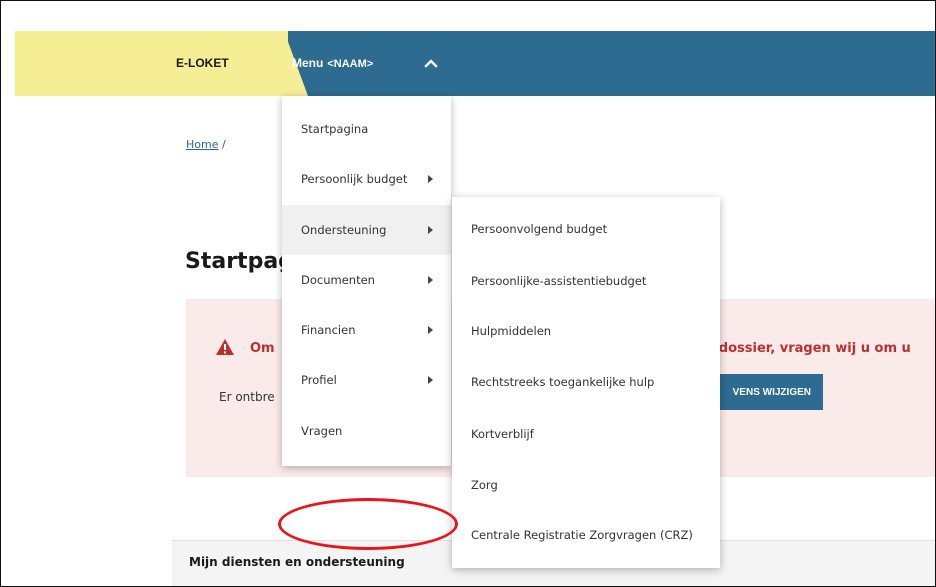 This screenshot has width=936, height=587. What do you see at coordinates (559, 281) in the screenshot?
I see `submenu-item-label: Persoonlijke-assistentiebudget` at bounding box center [559, 281].